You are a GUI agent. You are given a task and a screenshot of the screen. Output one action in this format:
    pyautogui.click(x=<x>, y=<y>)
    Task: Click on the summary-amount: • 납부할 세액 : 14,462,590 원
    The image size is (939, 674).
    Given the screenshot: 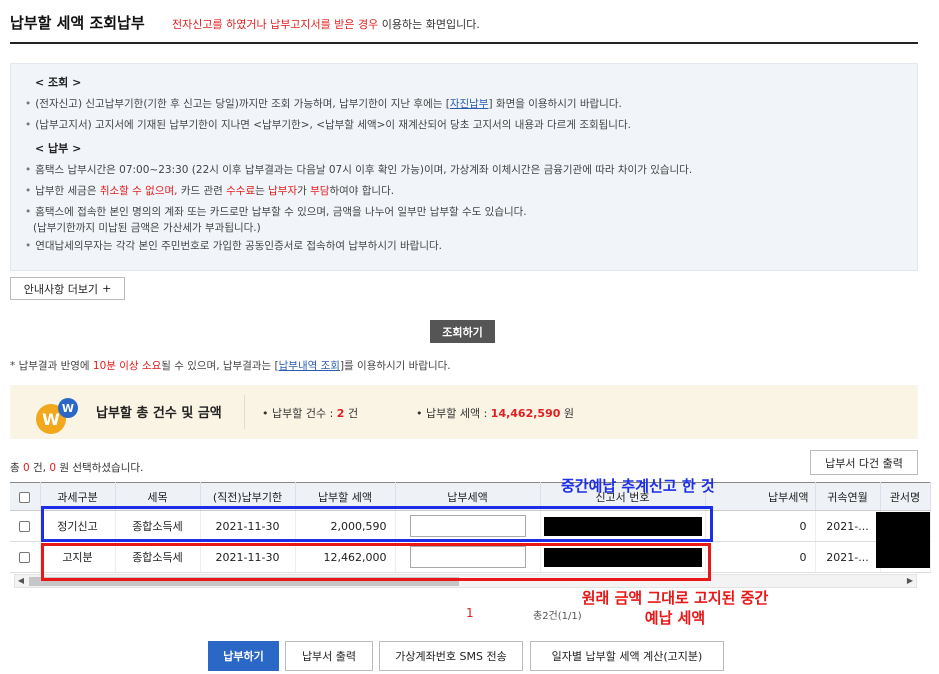 What is the action you would take?
    pyautogui.click(x=495, y=413)
    